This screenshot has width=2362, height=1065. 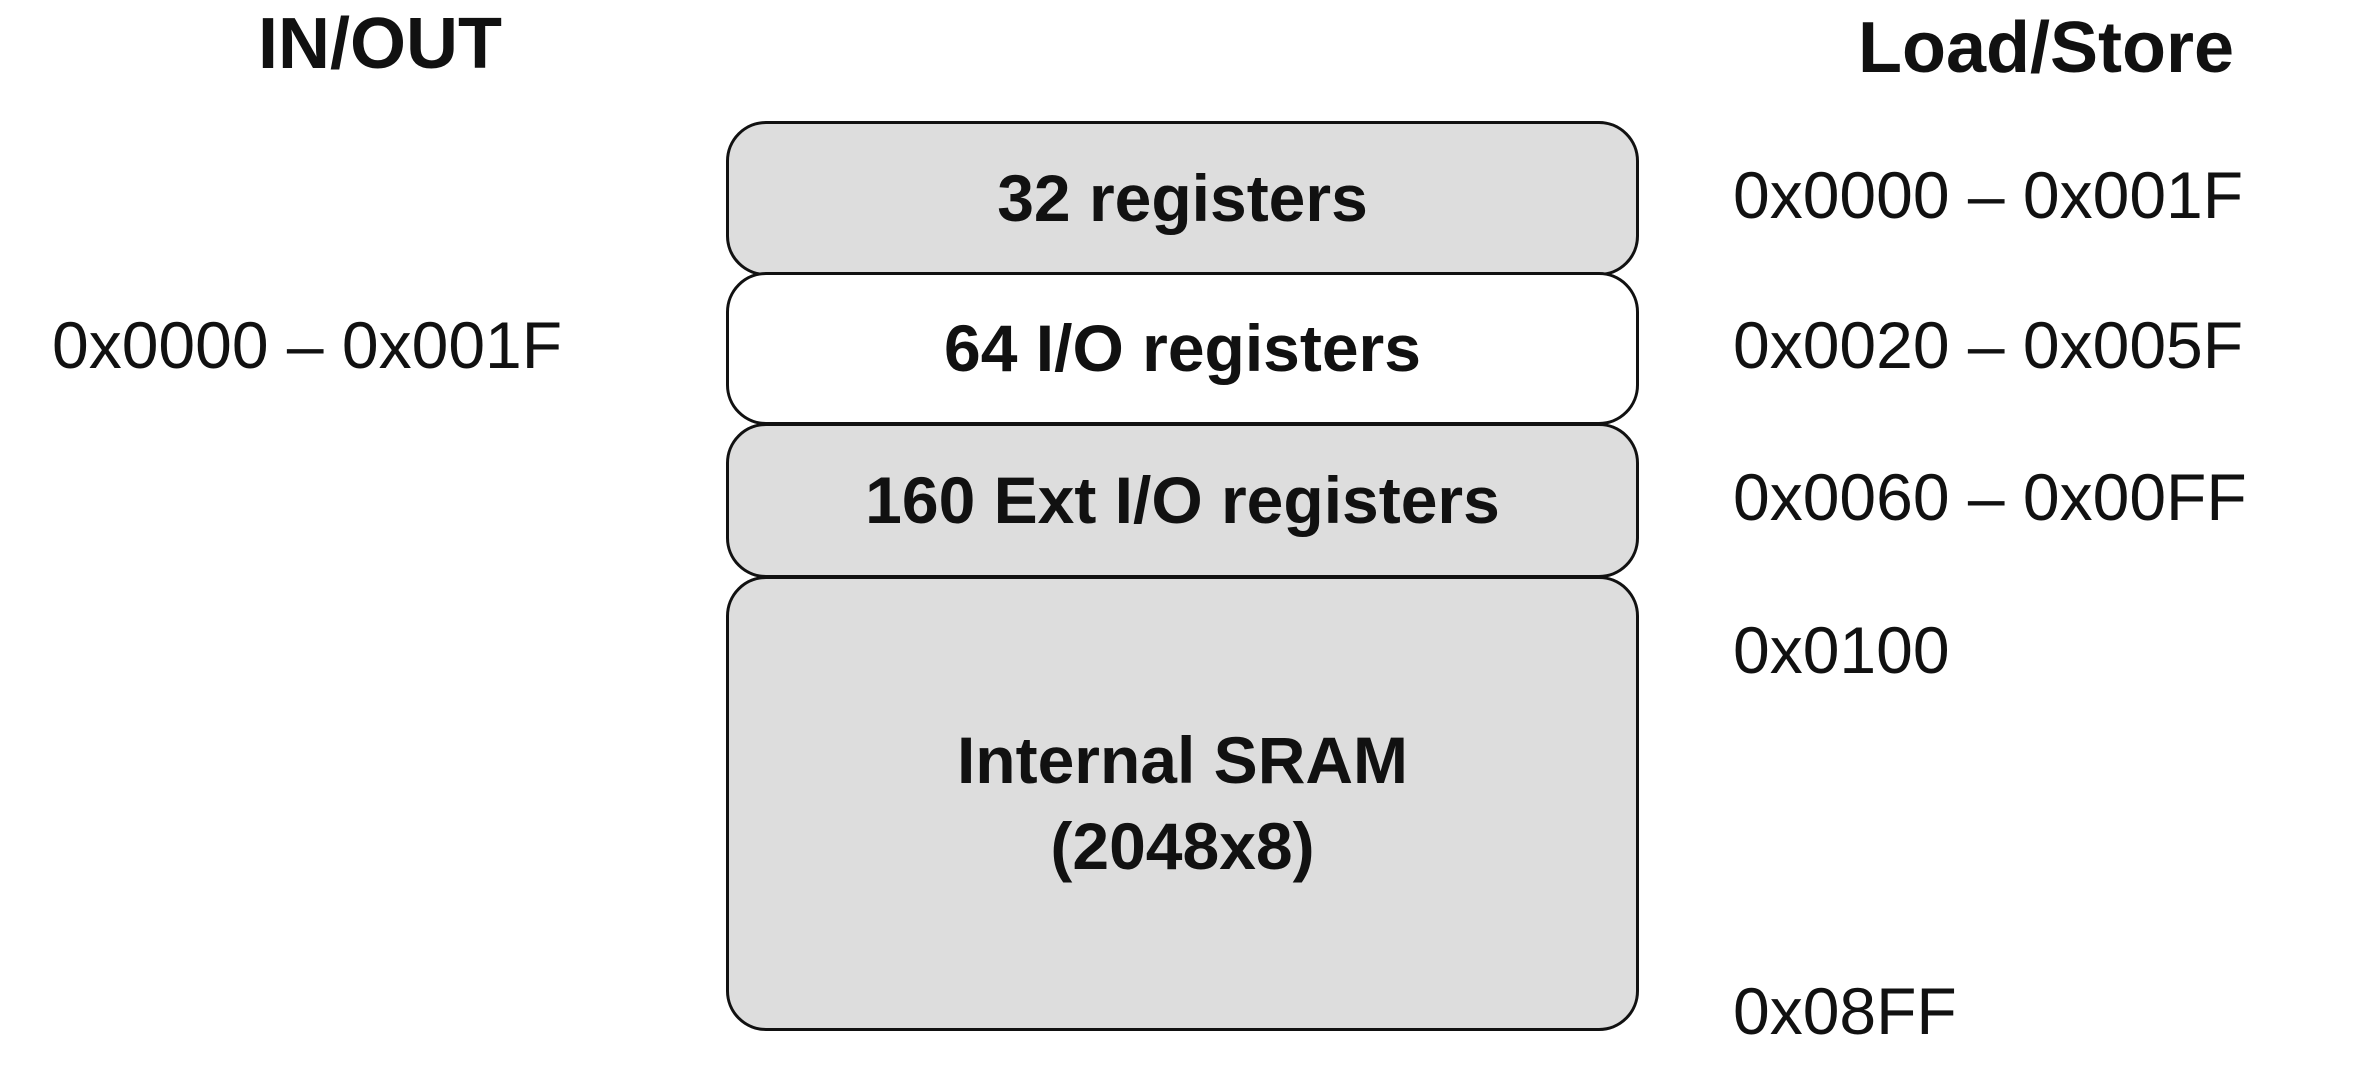 I want to click on load-store-address-ext-io: 0x0060 – 0x00FF, so click(x=1990, y=497).